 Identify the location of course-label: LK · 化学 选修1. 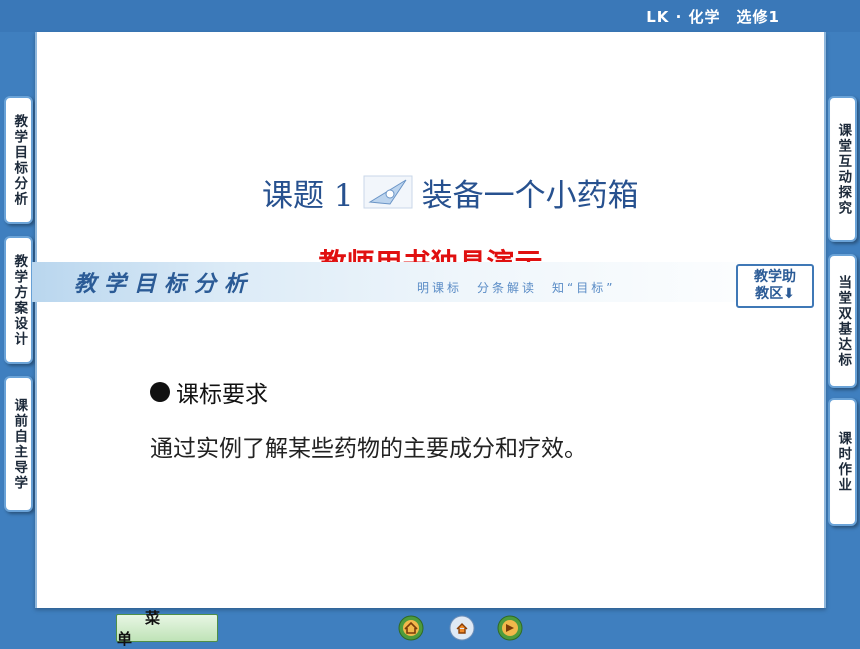
(713, 17).